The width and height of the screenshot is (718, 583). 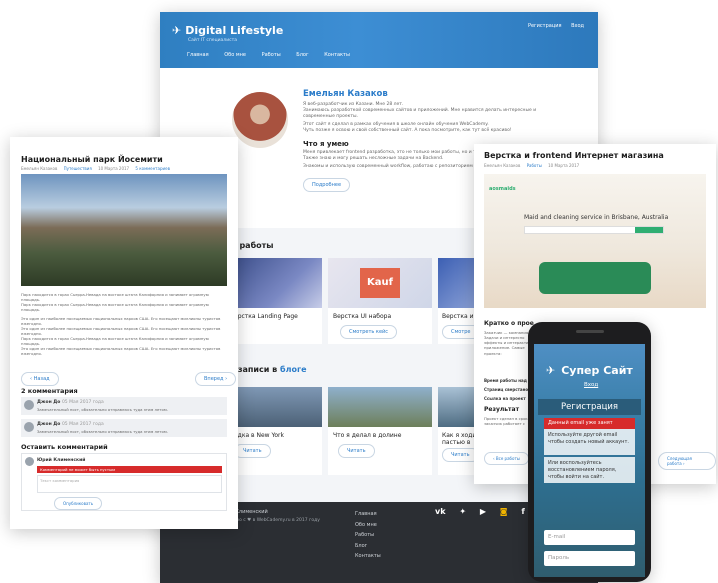 I want to click on post-card: одка в New York Читать, so click(x=276, y=431).